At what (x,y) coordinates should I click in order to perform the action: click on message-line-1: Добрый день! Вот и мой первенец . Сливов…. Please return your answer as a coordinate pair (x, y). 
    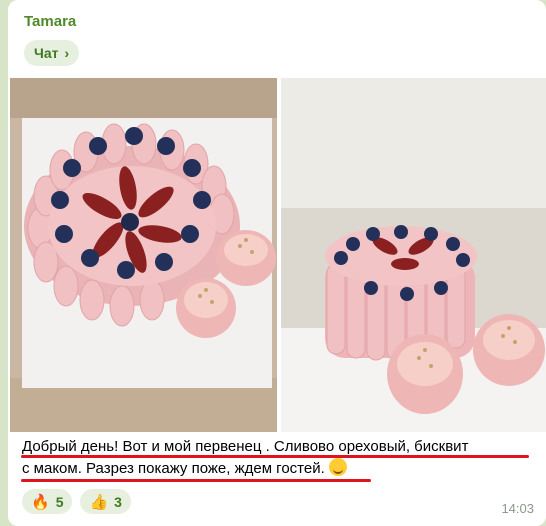
    Looking at the image, I should click on (245, 446).